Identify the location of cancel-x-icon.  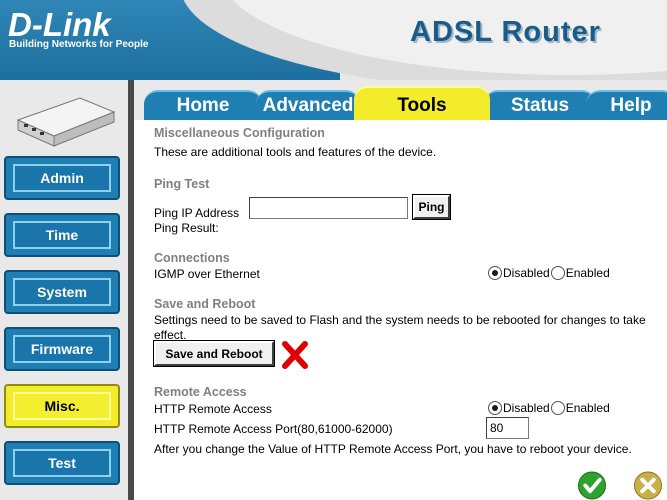
(648, 485).